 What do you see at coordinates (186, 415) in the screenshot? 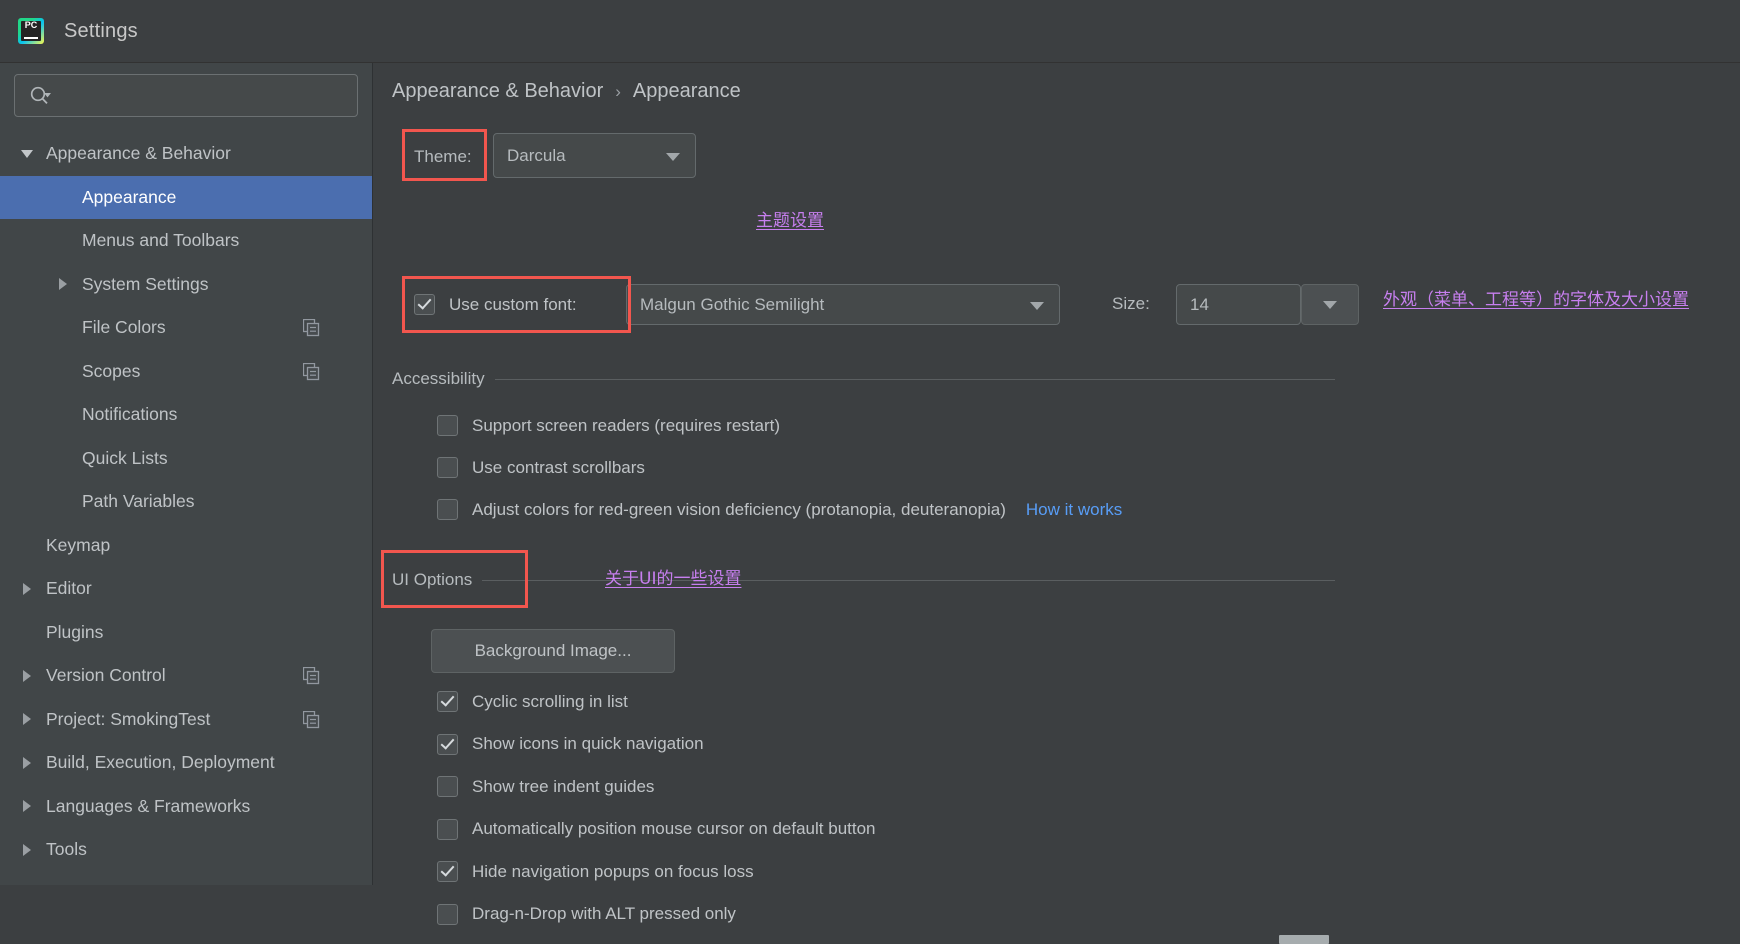
I see `sidebar-item-notifications: Notifications` at bounding box center [186, 415].